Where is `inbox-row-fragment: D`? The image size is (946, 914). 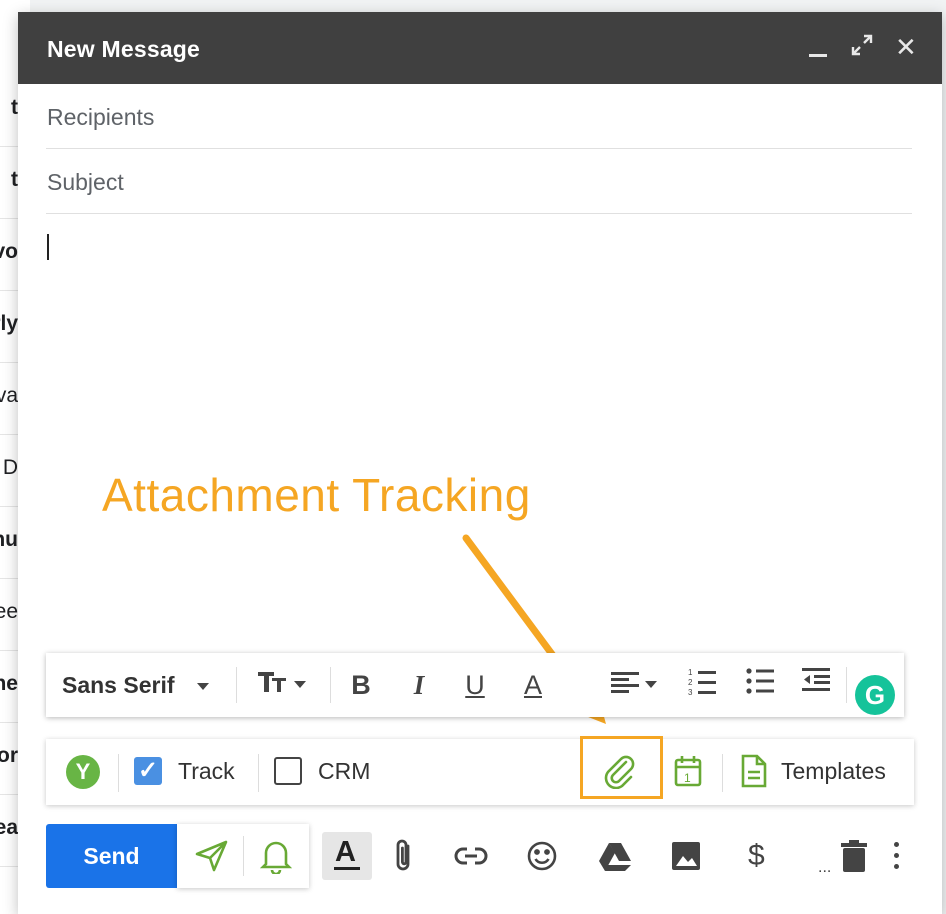 inbox-row-fragment: D is located at coordinates (10, 467).